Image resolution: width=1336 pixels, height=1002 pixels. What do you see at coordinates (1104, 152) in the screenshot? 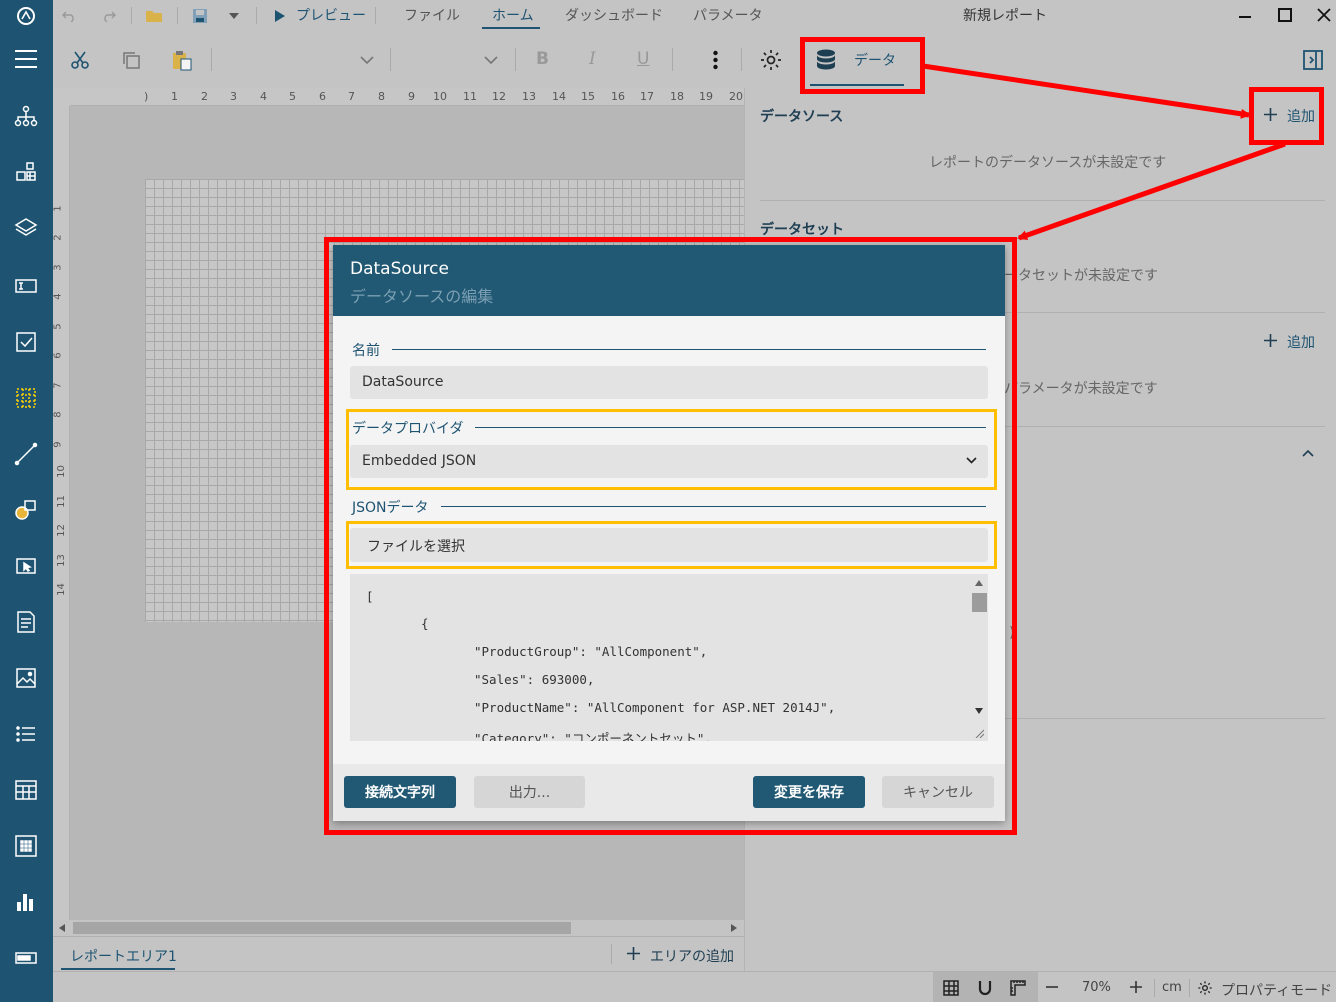
I see `annotation-arrows` at bounding box center [1104, 152].